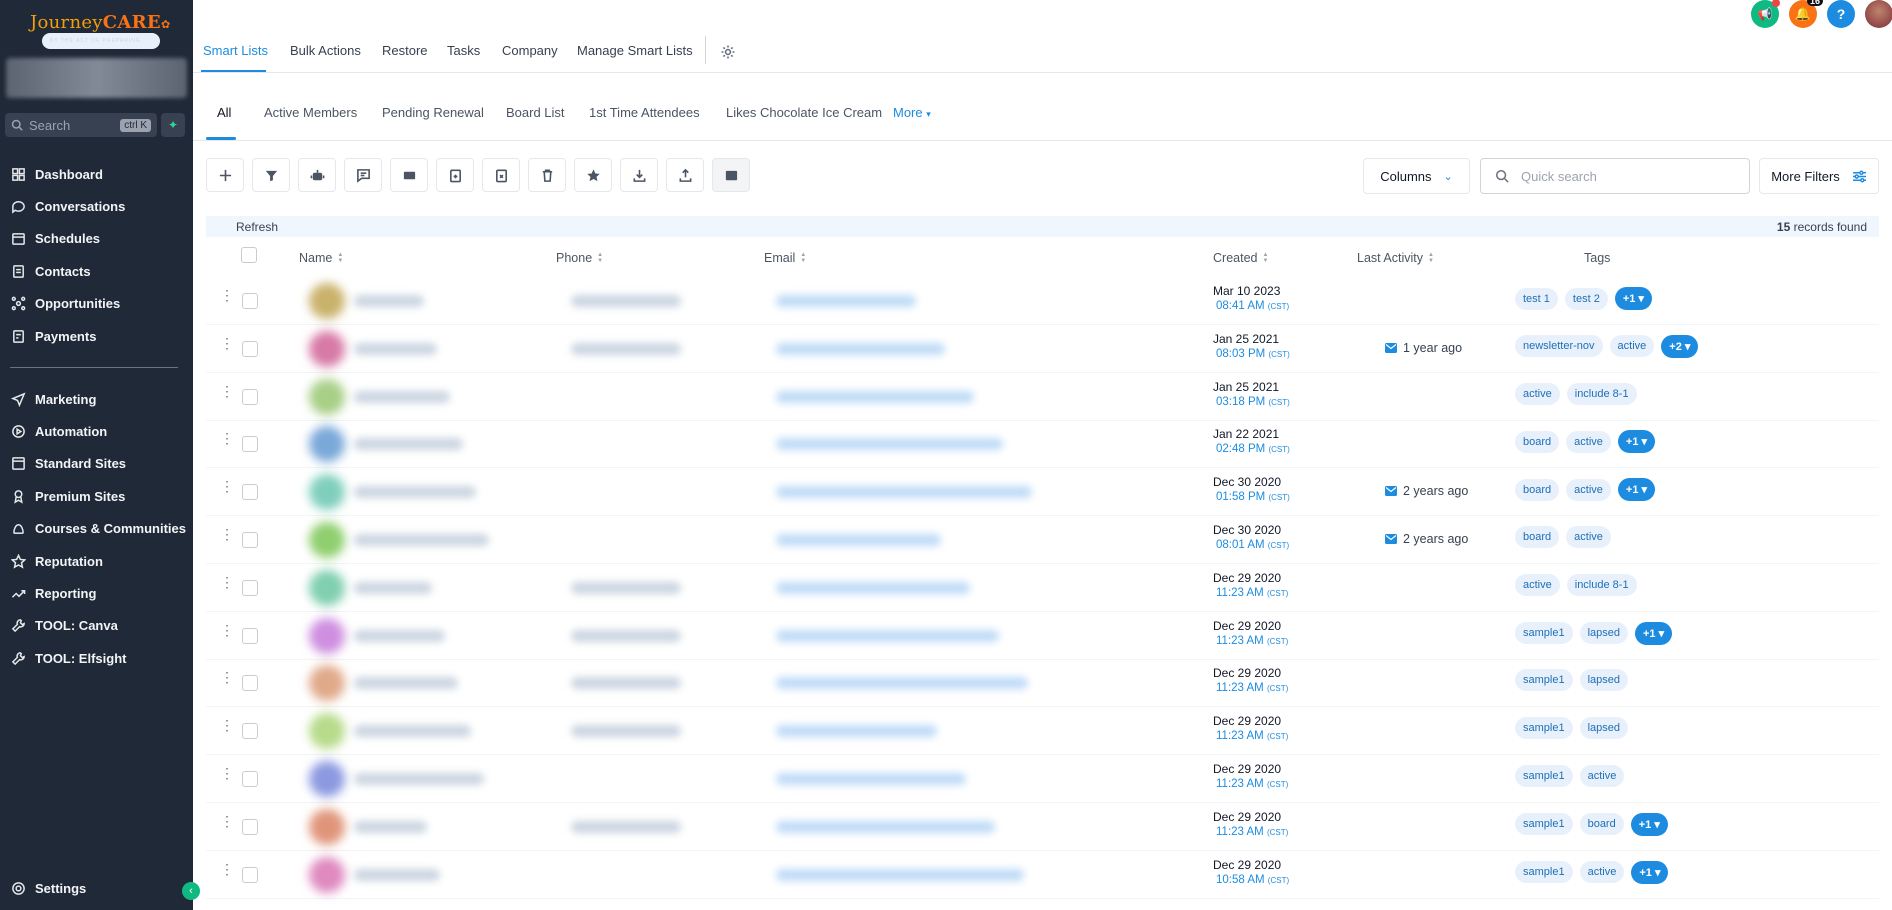  What do you see at coordinates (547, 175) in the screenshot?
I see `delete-button` at bounding box center [547, 175].